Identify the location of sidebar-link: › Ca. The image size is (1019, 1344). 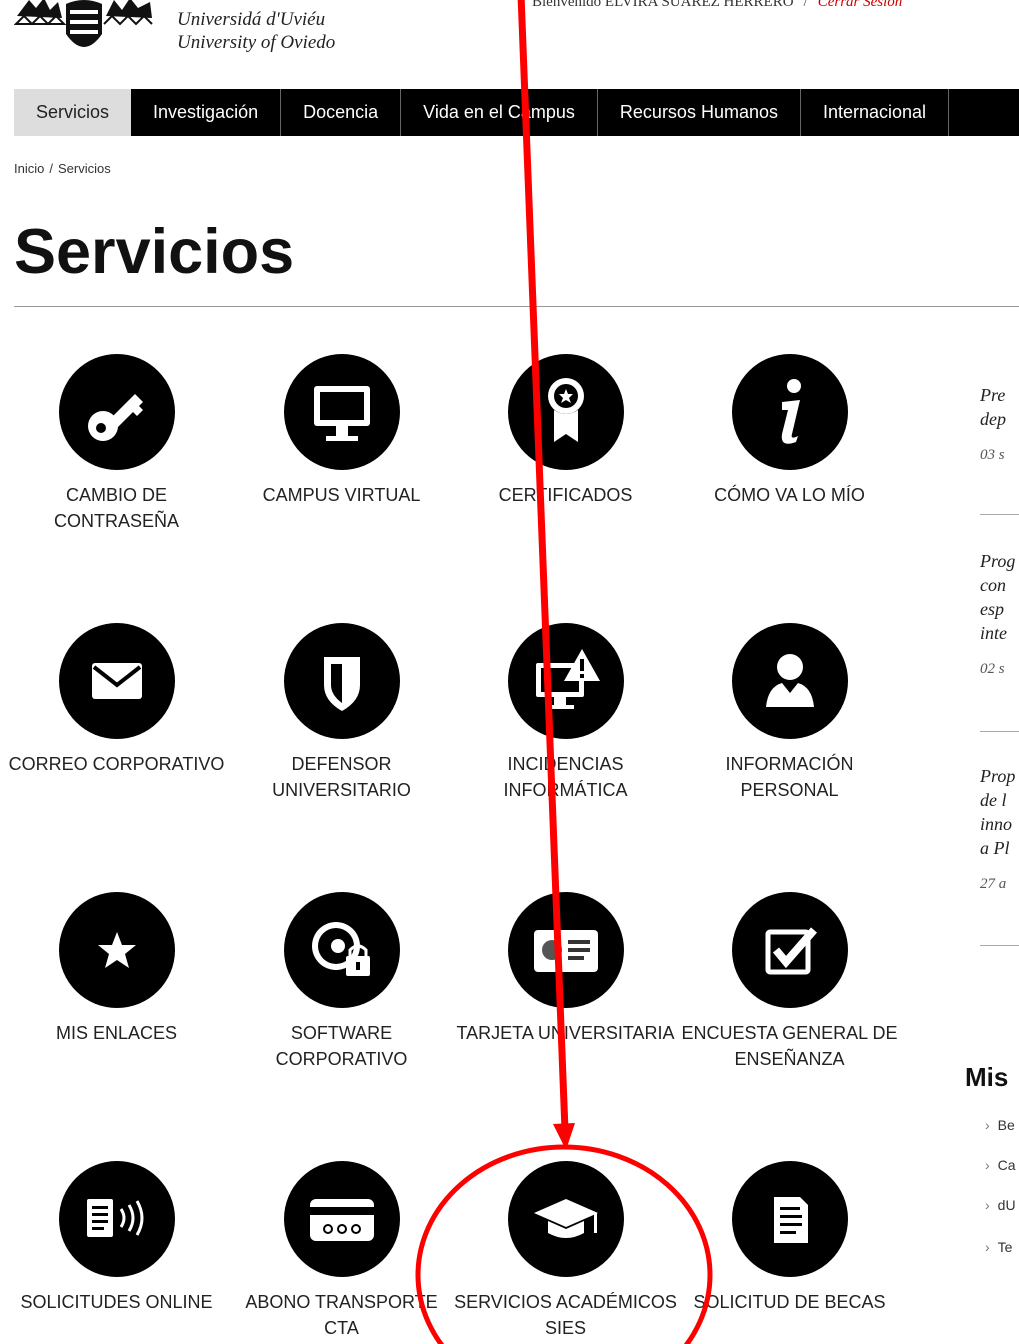
(1002, 1165).